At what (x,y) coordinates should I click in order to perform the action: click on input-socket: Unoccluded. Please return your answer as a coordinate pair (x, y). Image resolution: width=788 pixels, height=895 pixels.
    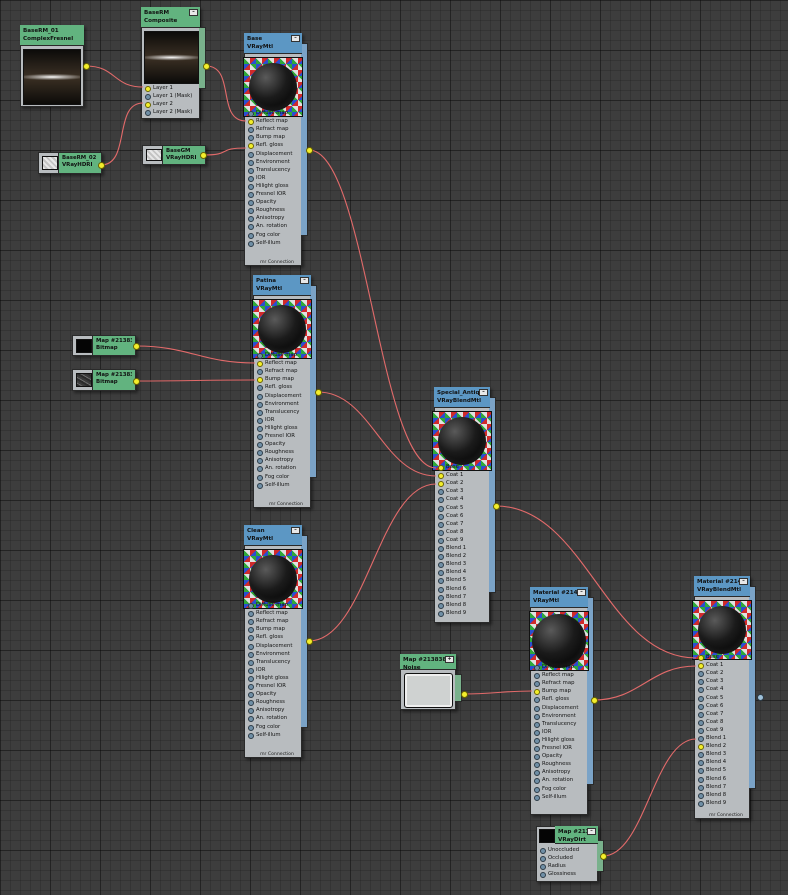
    Looking at the image, I should click on (571, 850).